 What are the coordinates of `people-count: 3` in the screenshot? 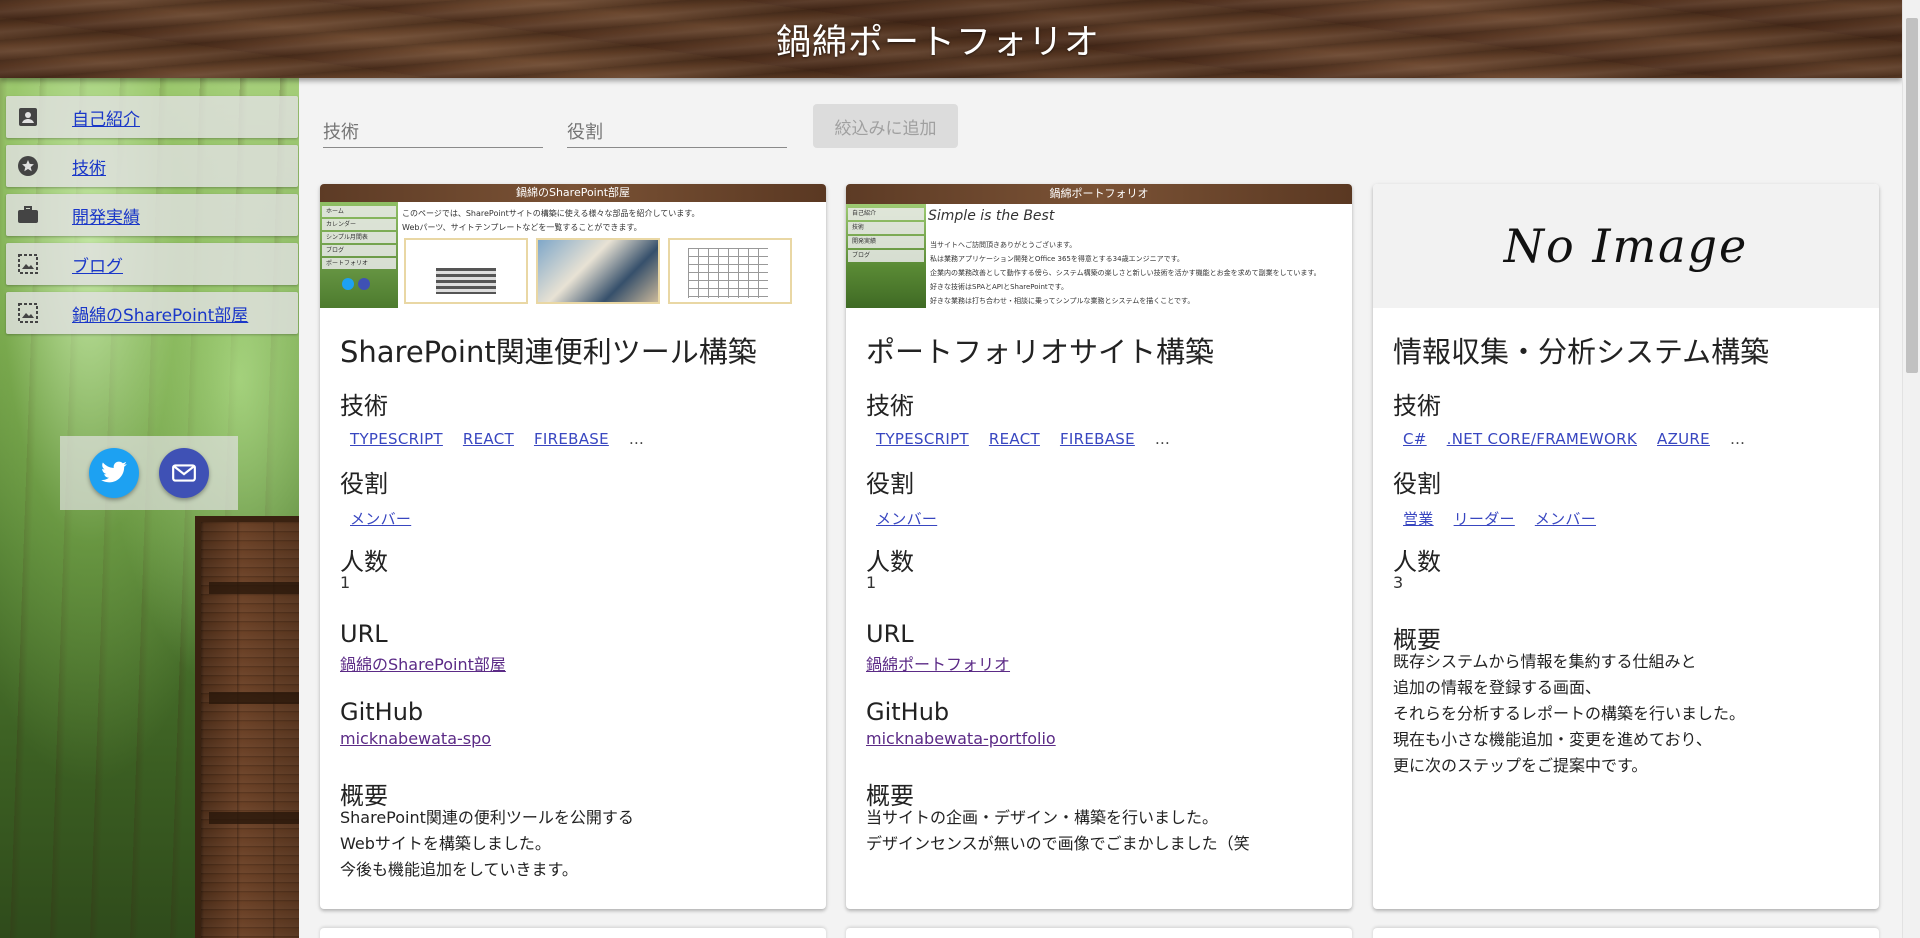 It's located at (1398, 582).